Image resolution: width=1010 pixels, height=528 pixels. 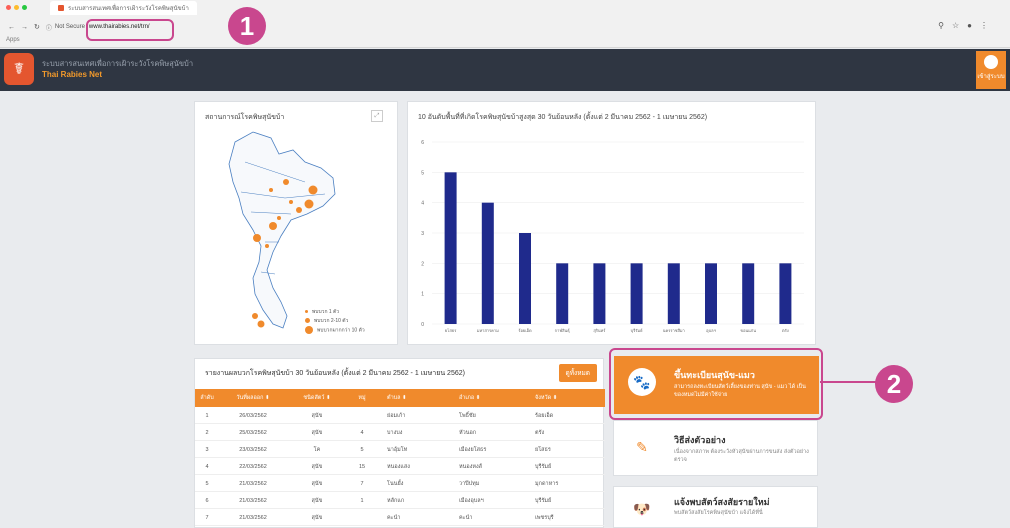 What do you see at coordinates (471, 500) in the screenshot?
I see `table-cell: เมืองอุบลฯ` at bounding box center [471, 500].